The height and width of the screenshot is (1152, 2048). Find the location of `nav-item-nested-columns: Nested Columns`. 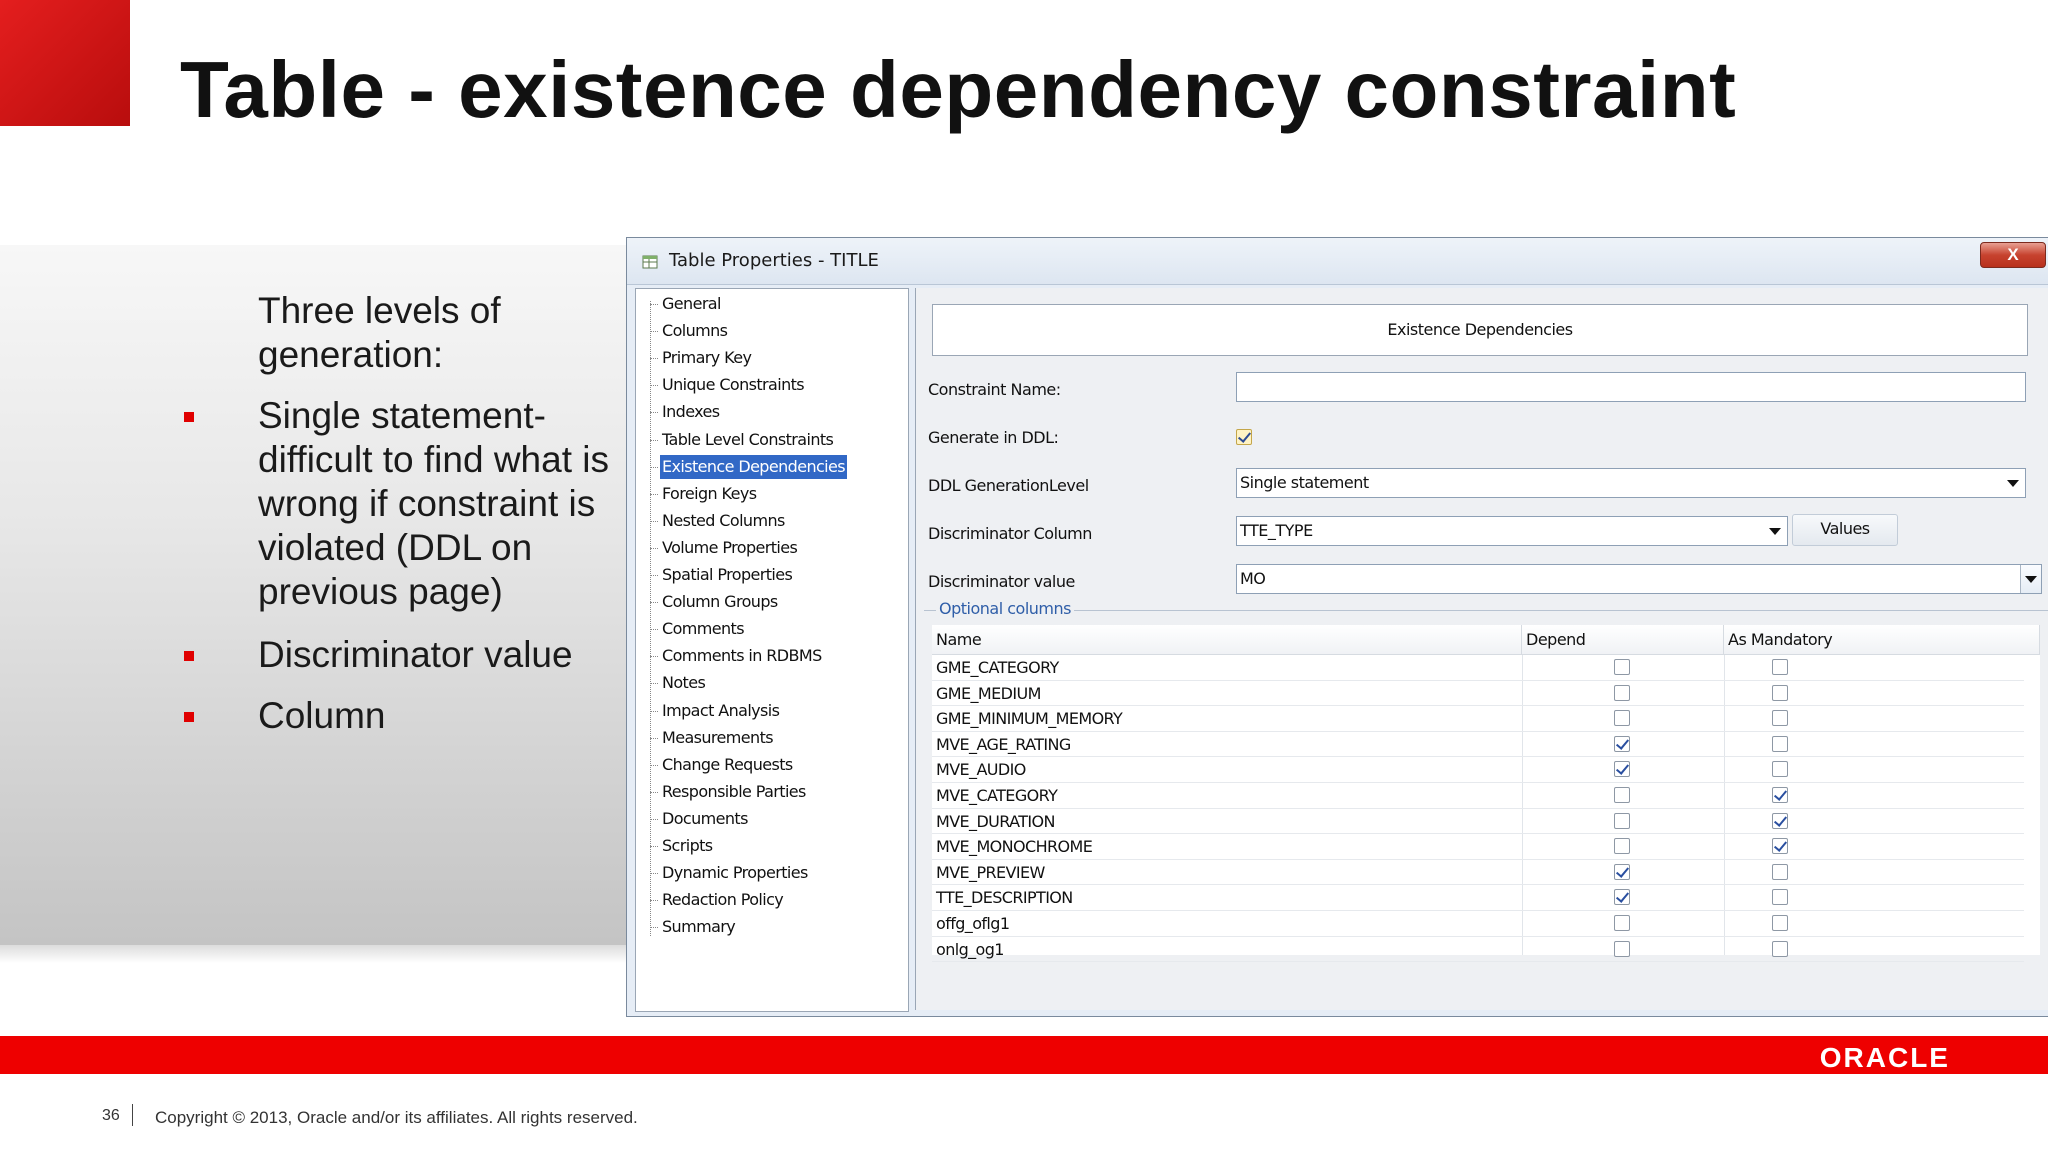

nav-item-nested-columns: Nested Columns is located at coordinates (723, 521).